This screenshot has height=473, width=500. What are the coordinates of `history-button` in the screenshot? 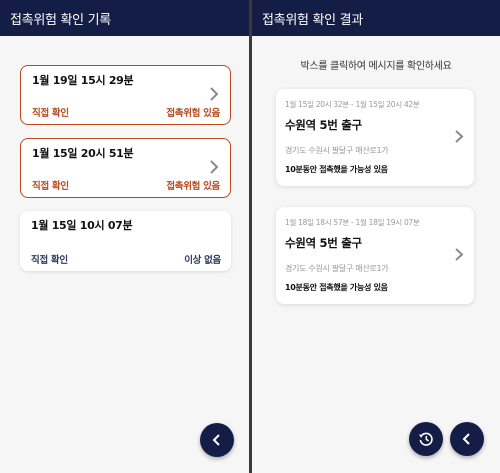 It's located at (426, 439).